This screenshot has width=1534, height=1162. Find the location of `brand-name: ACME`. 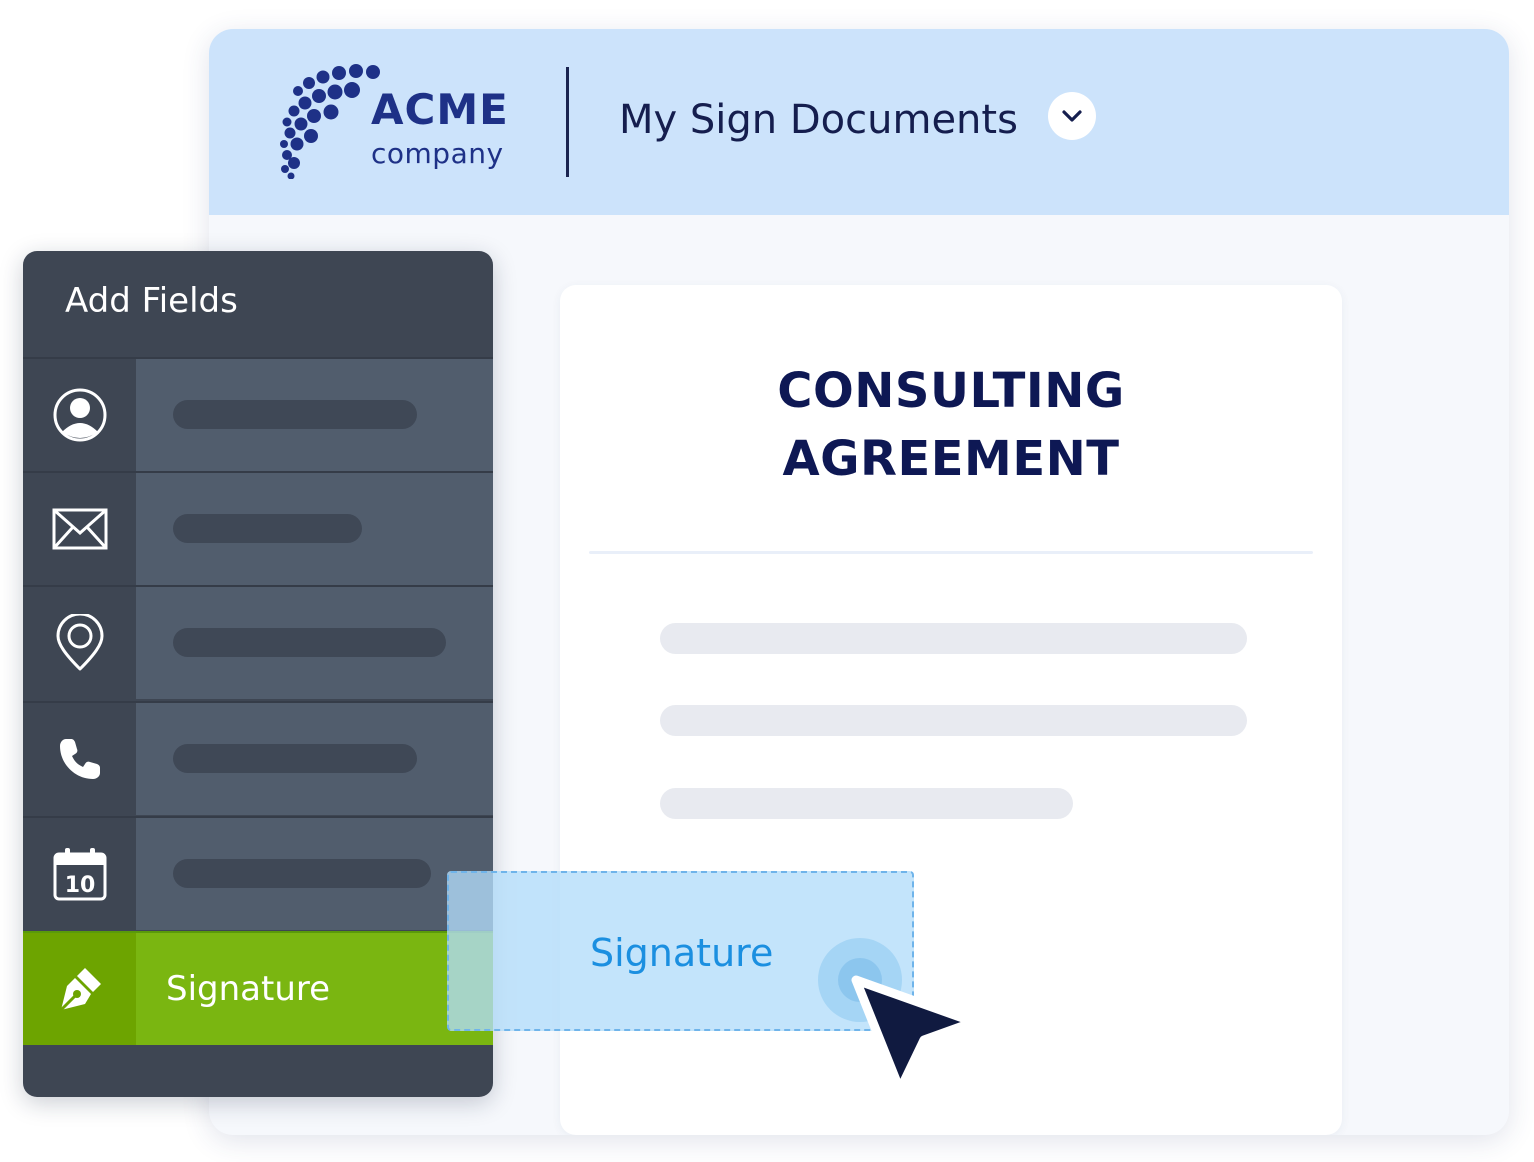

brand-name: ACME is located at coordinates (440, 109).